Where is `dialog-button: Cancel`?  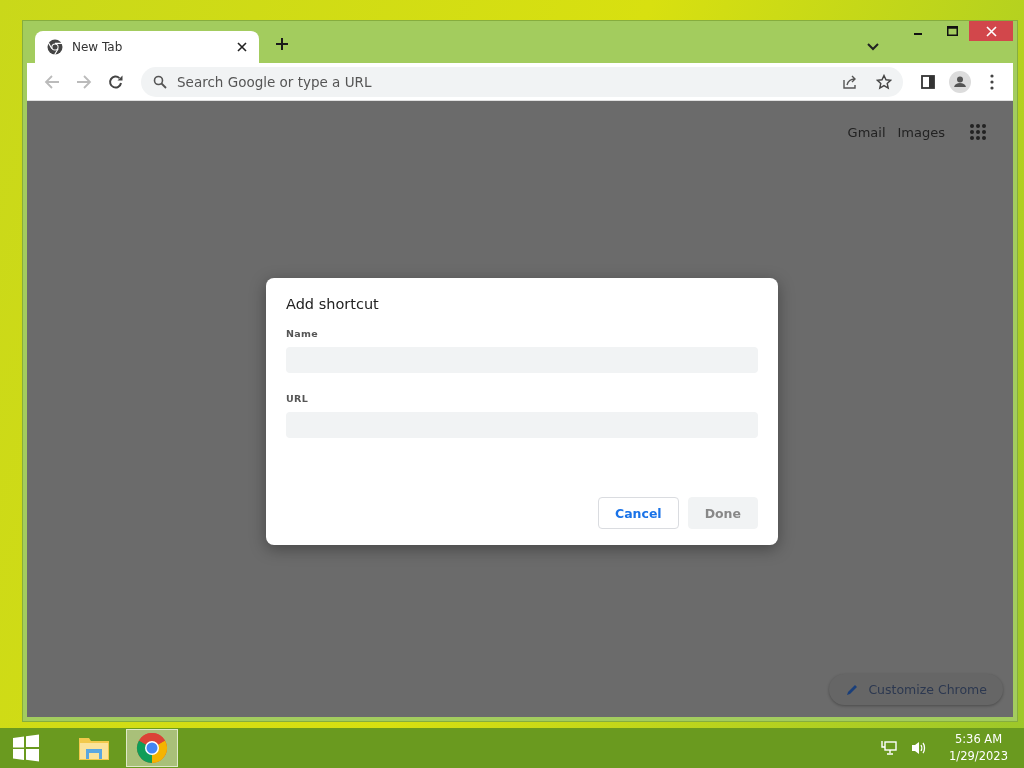 dialog-button: Cancel is located at coordinates (638, 513).